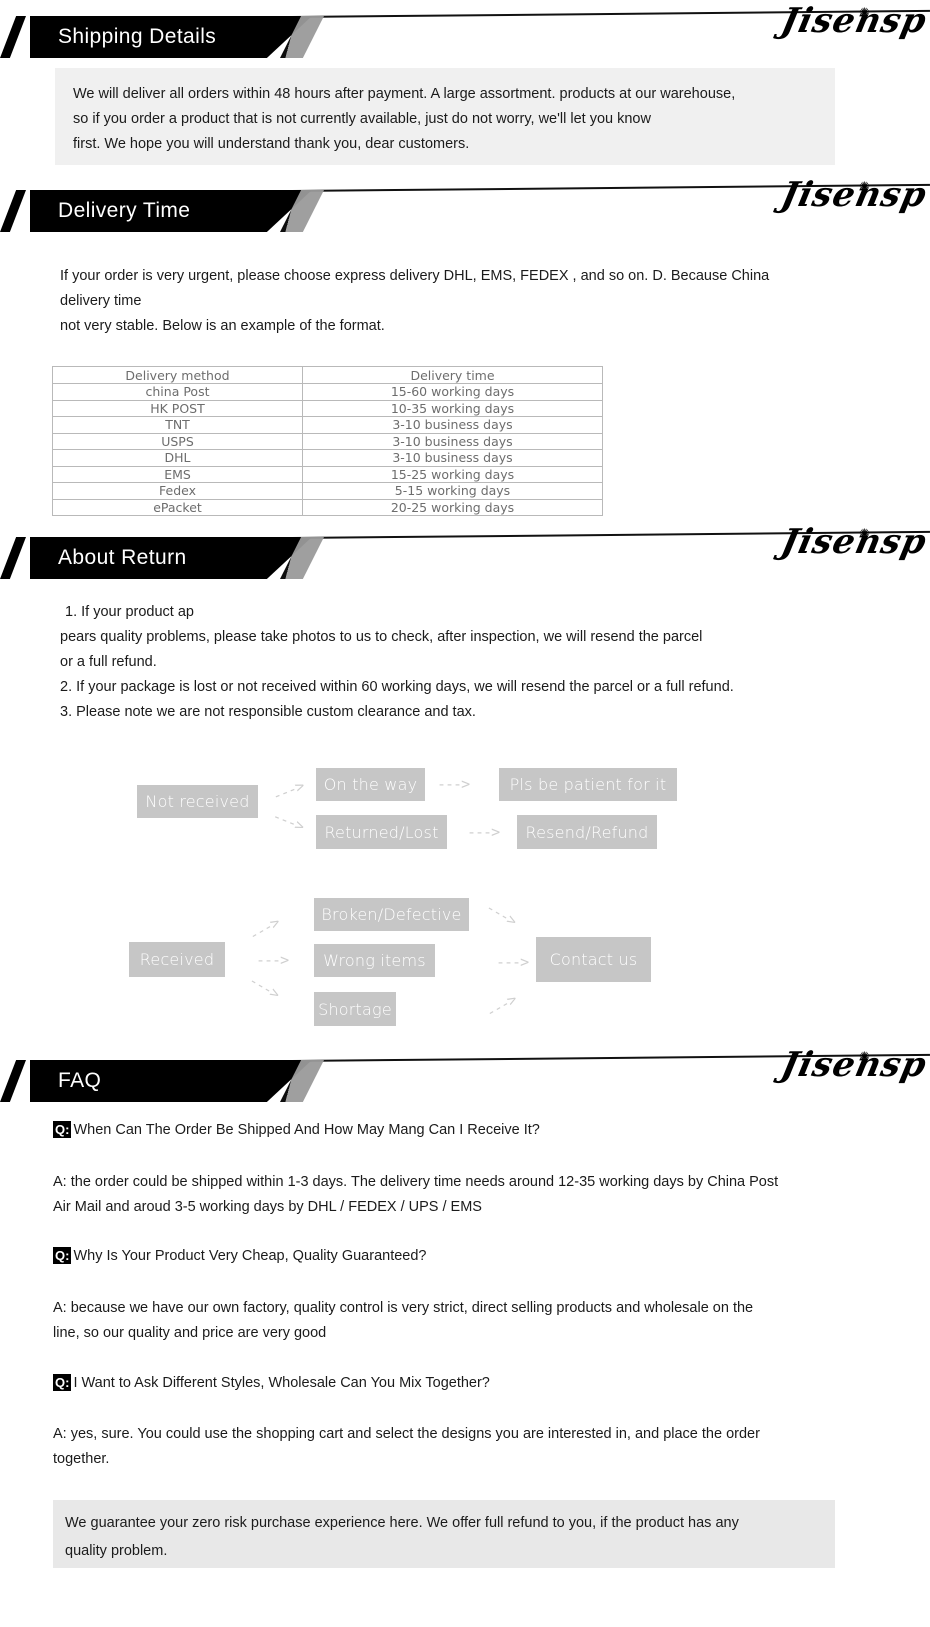 The image size is (930, 1627). Describe the element at coordinates (452, 474) in the screenshot. I see `cell-time: 15-25 working days` at that location.